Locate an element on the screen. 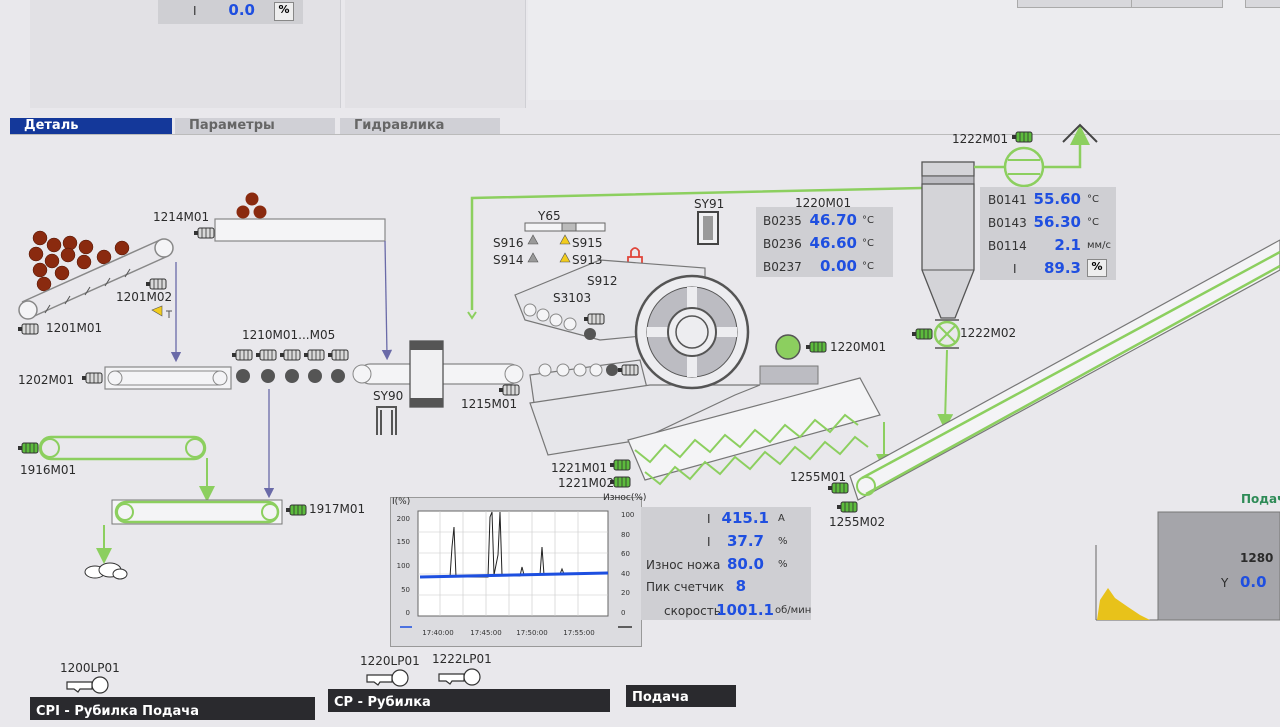  label-1222m02: 1222M02 is located at coordinates (988, 333).